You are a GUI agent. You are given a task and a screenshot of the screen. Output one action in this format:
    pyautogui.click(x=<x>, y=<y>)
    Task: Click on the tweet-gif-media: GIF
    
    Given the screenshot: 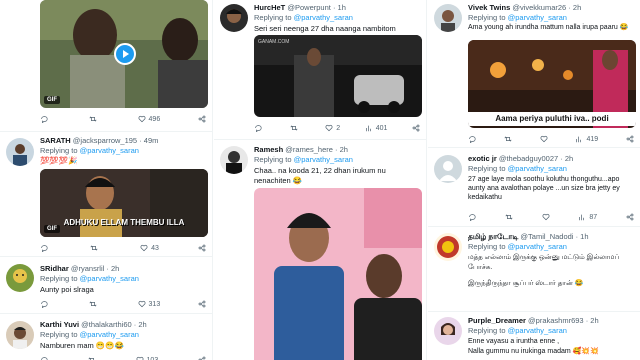 What is the action you would take?
    pyautogui.click(x=124, y=54)
    